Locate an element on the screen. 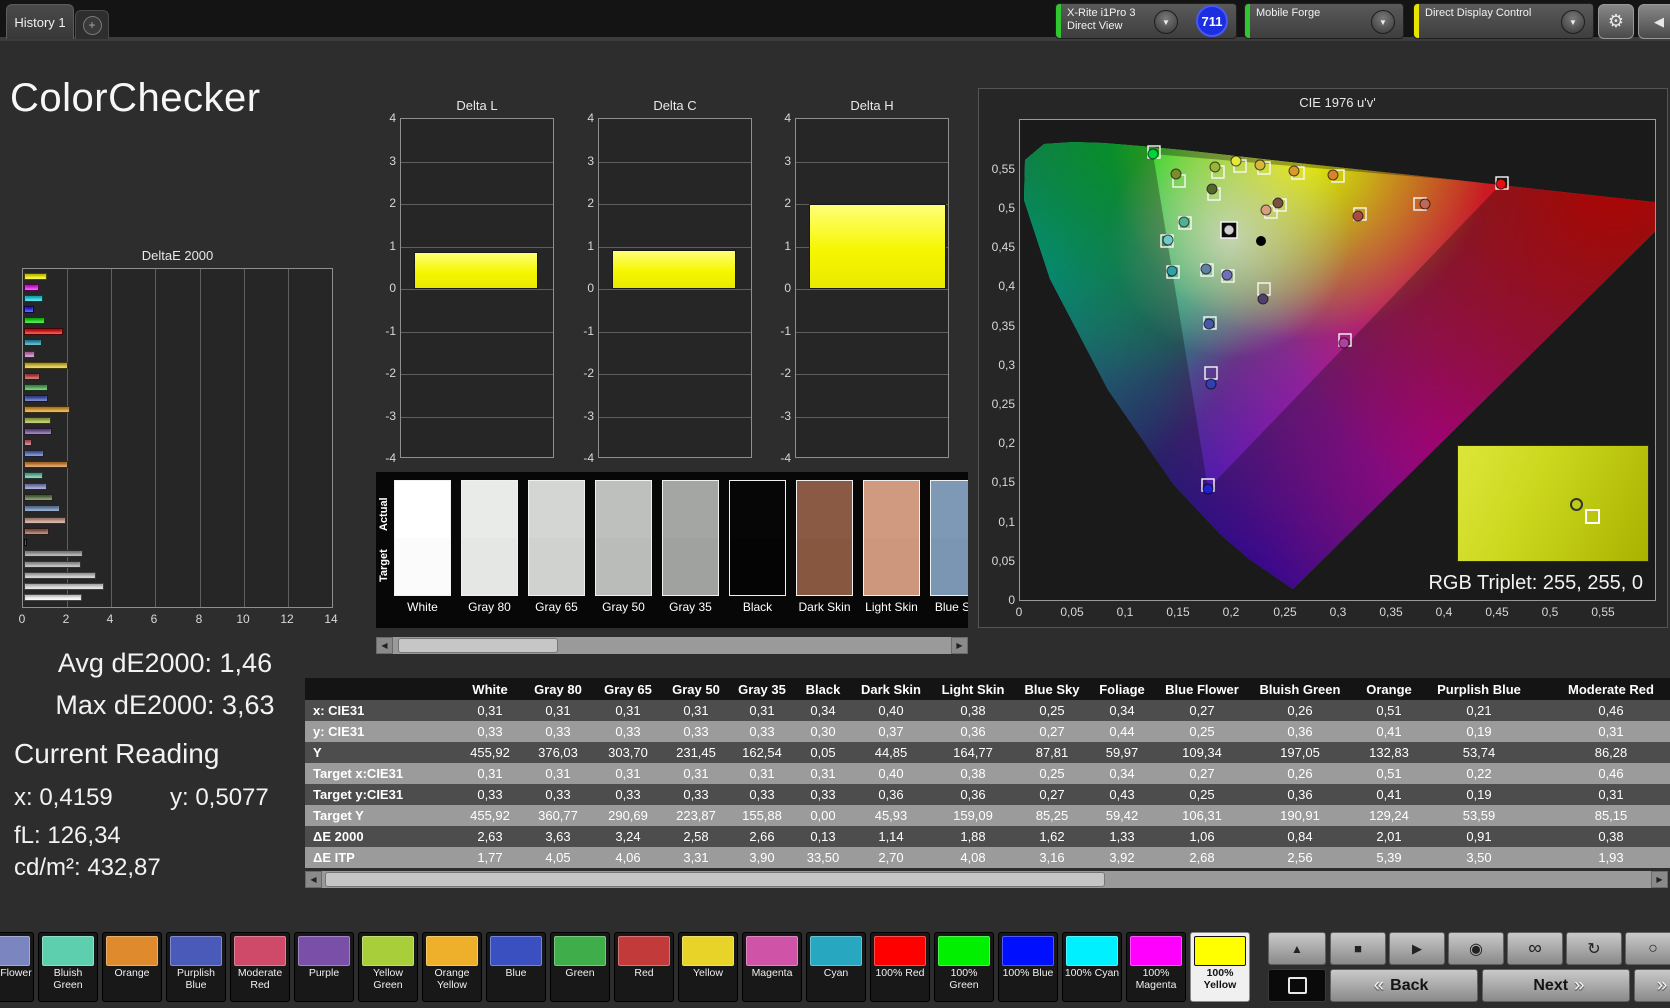 The image size is (1670, 1008). table-cell: 1,88 is located at coordinates (973, 836).